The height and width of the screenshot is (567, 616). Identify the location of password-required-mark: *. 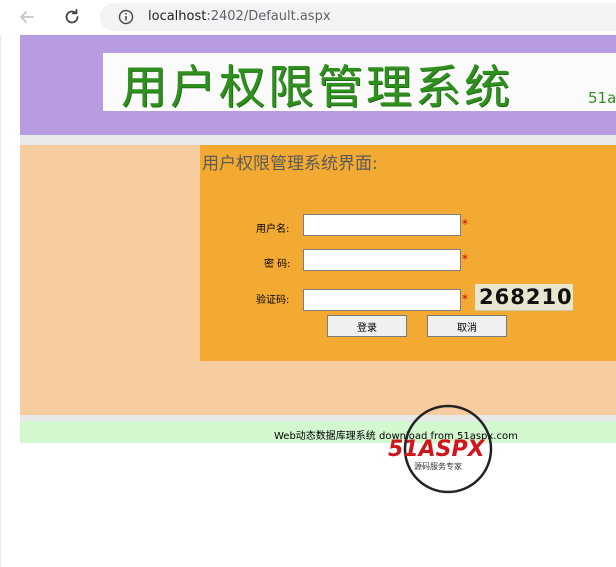
(465, 259).